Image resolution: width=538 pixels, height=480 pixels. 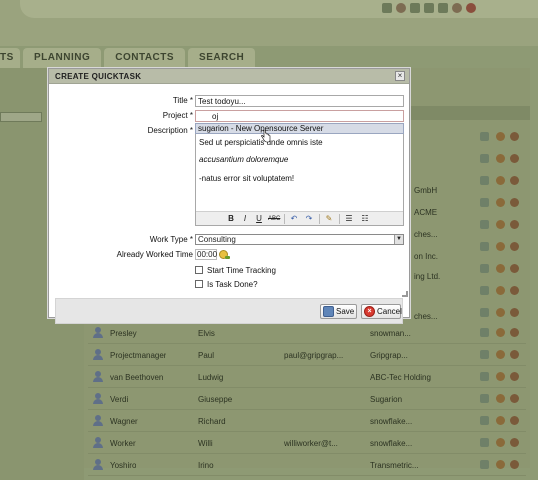 I want to click on save-button: Save, so click(x=338, y=311).